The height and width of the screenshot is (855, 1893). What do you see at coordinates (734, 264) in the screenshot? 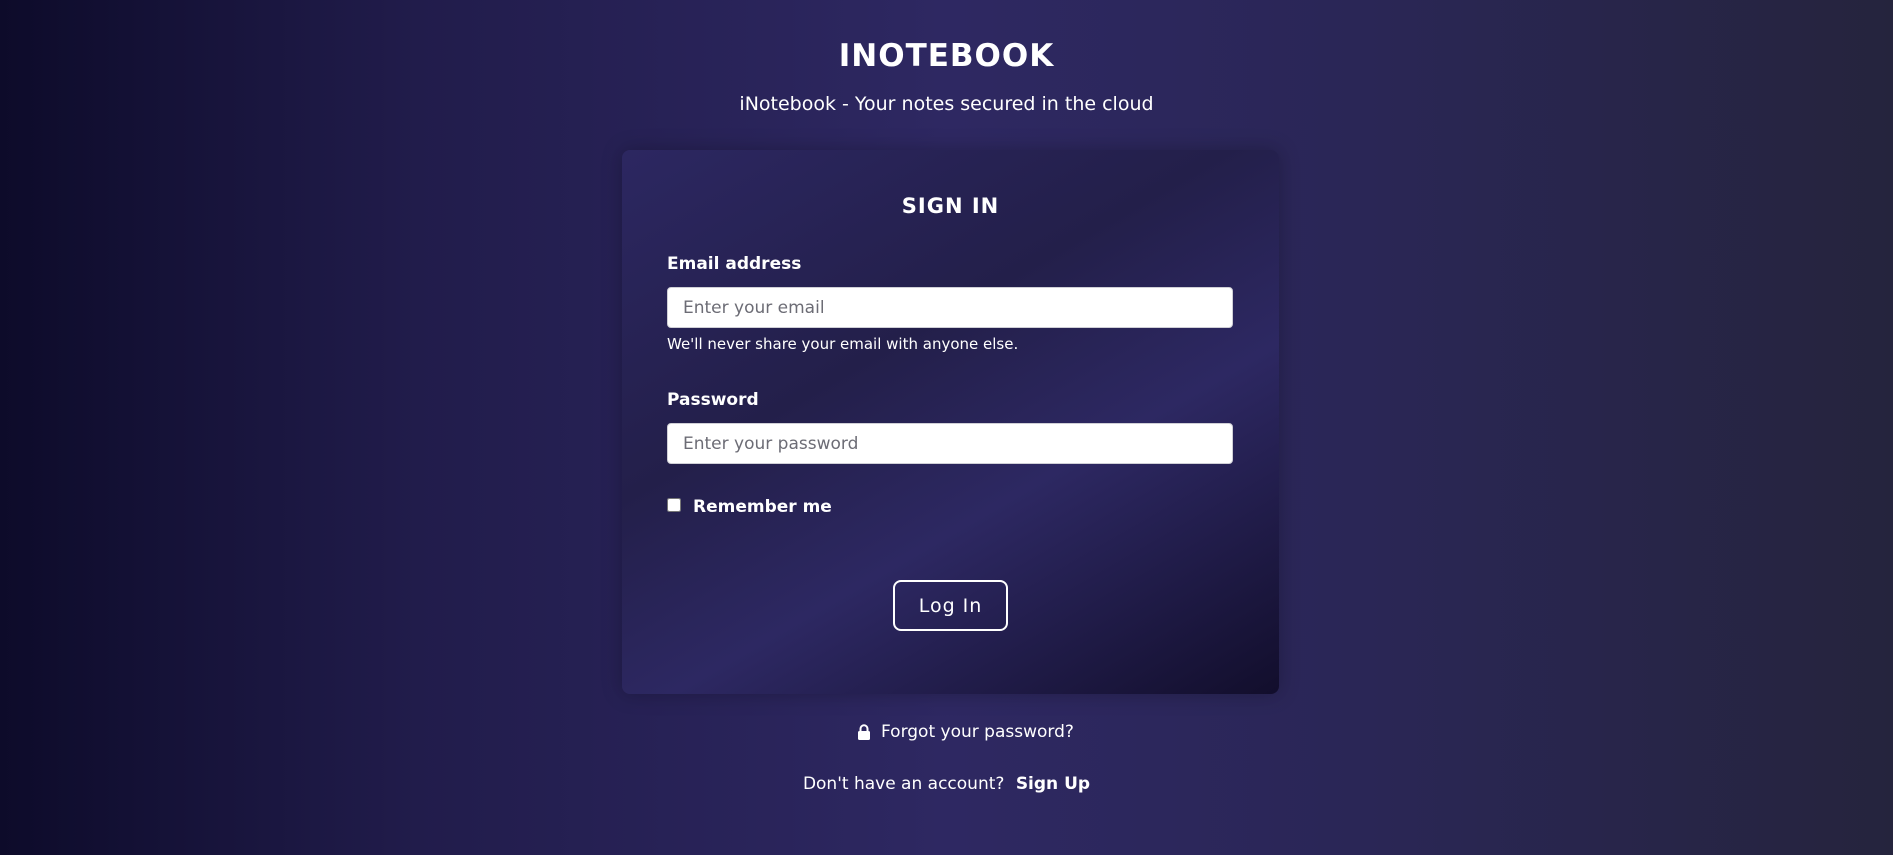
I see `email-label: Email address` at bounding box center [734, 264].